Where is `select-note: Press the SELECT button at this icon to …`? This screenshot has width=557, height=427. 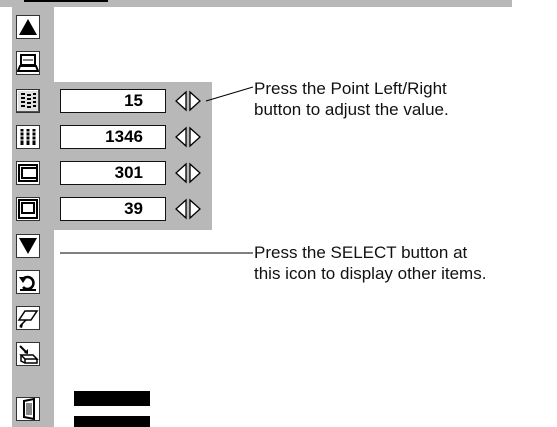 select-note: Press the SELECT button at this icon to … is located at coordinates (370, 263).